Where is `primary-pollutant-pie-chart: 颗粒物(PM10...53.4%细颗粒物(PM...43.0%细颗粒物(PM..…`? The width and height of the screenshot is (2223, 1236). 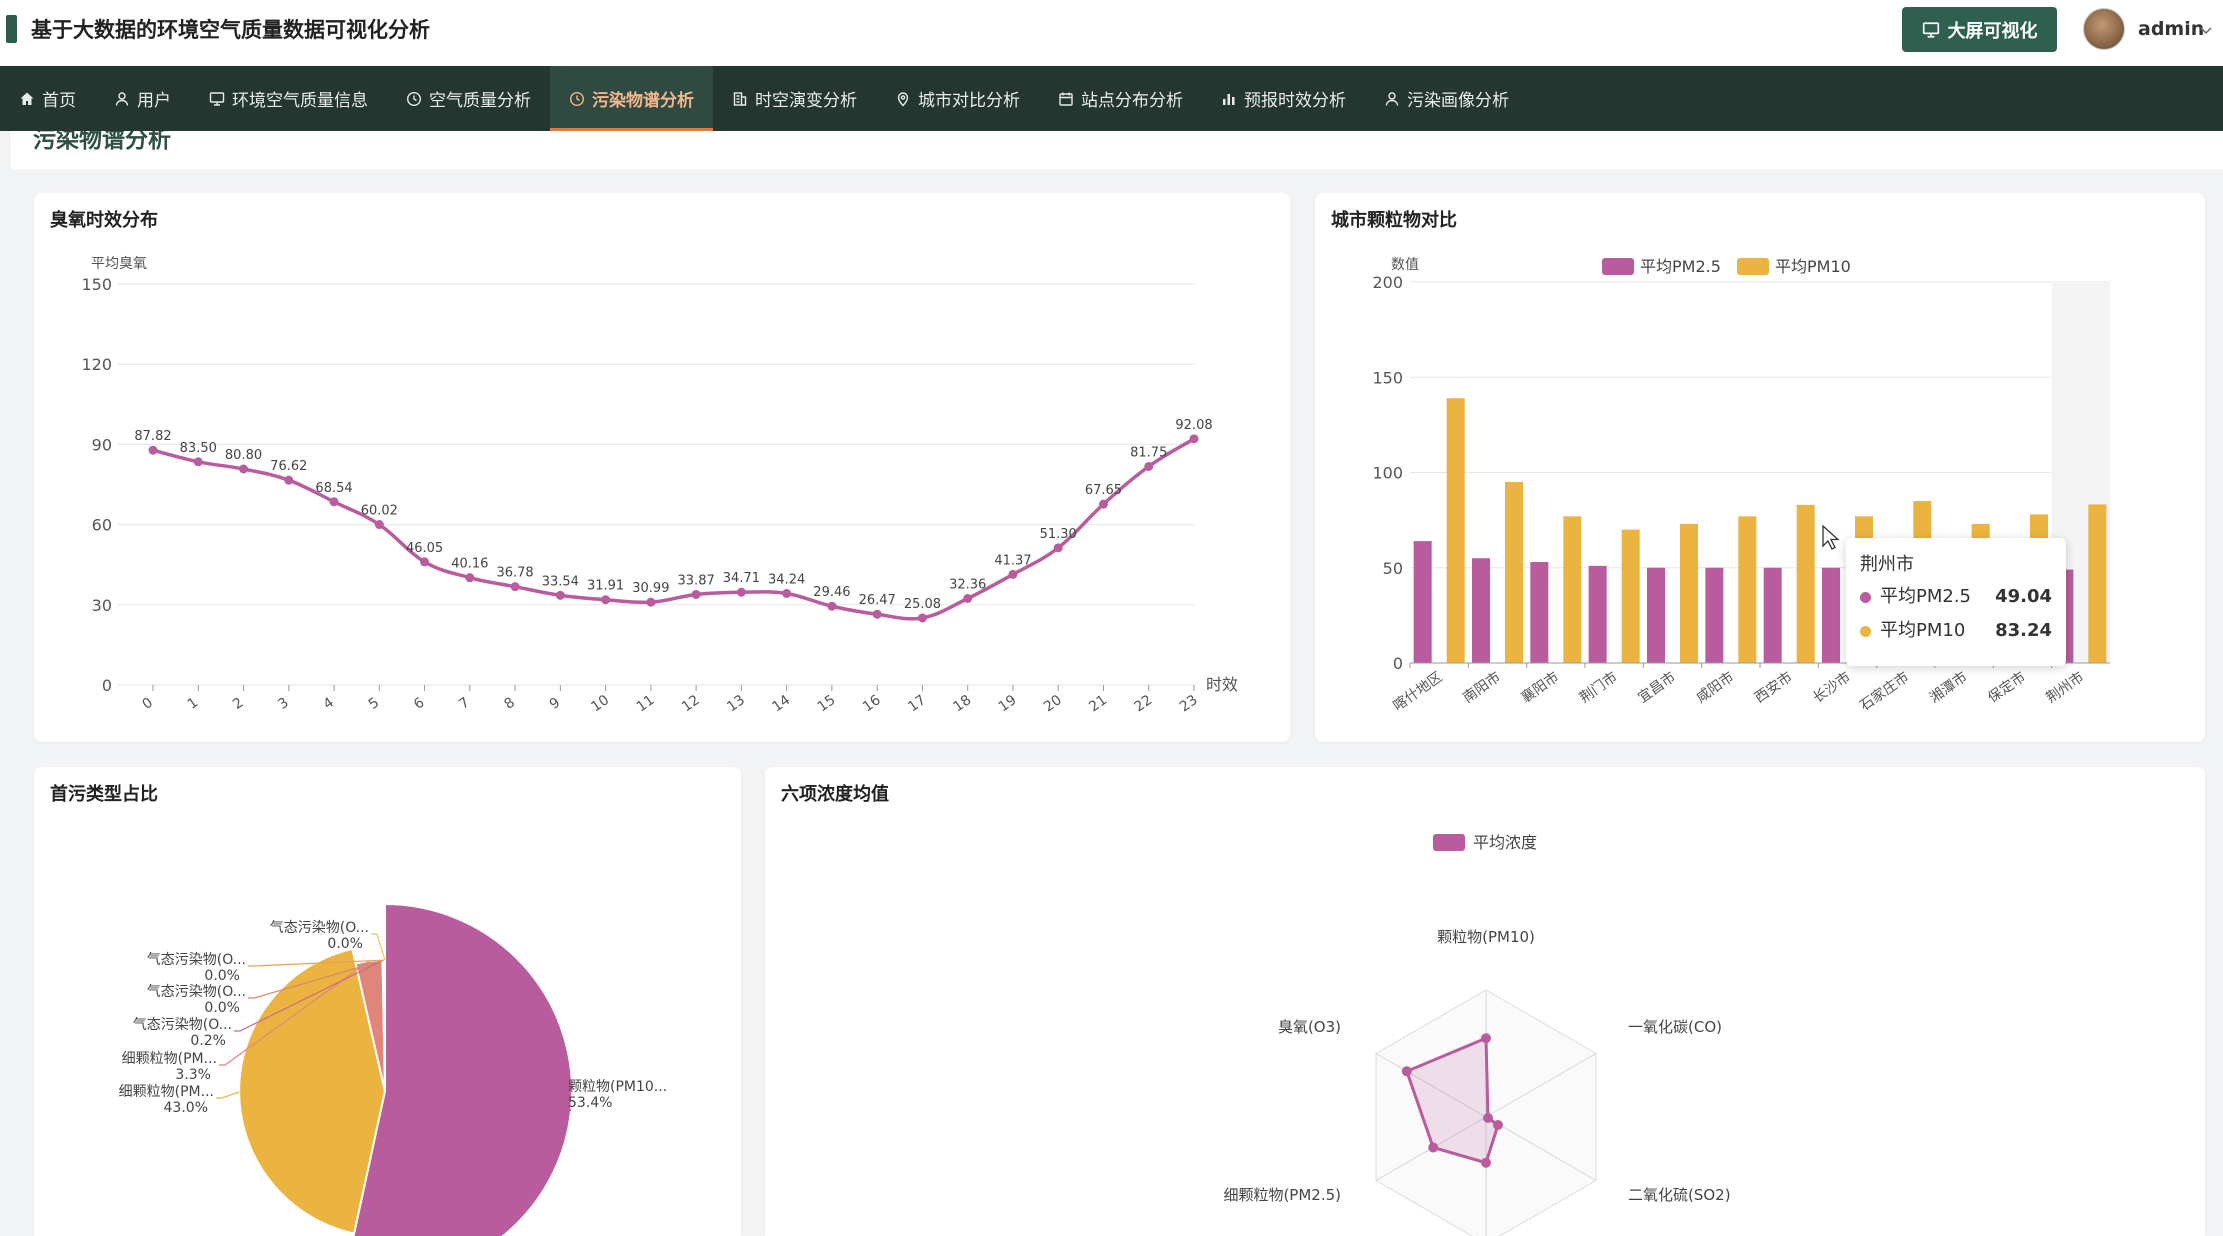 primary-pollutant-pie-chart: 颗粒物(PM10...53.4%细颗粒物(PM...43.0%细颗粒物(PM..… is located at coordinates (387, 1001).